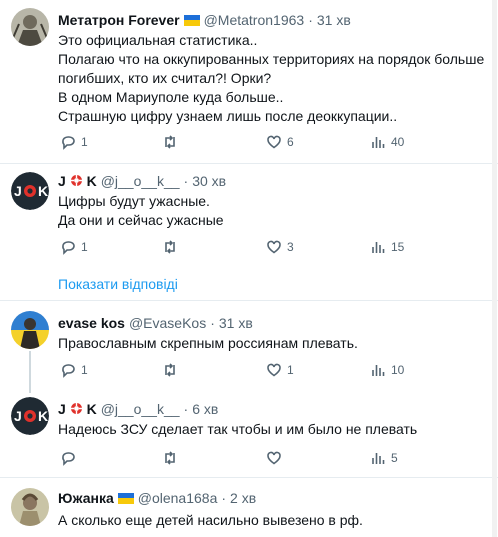  What do you see at coordinates (70, 458) in the screenshot?
I see `reply-button` at bounding box center [70, 458].